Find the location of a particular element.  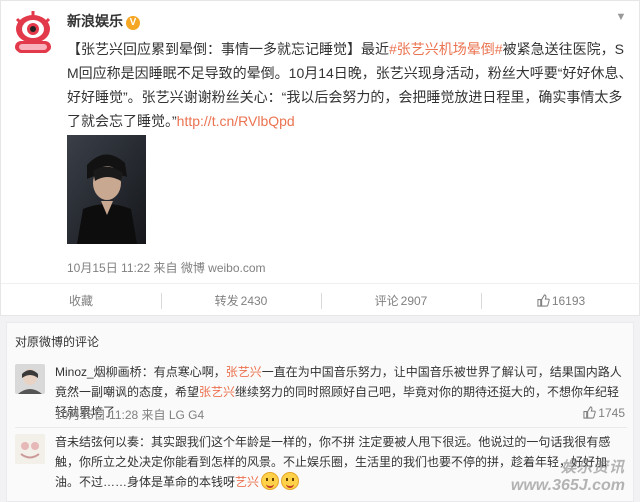

author-name-text: 新浪娱乐 is located at coordinates (95, 21).